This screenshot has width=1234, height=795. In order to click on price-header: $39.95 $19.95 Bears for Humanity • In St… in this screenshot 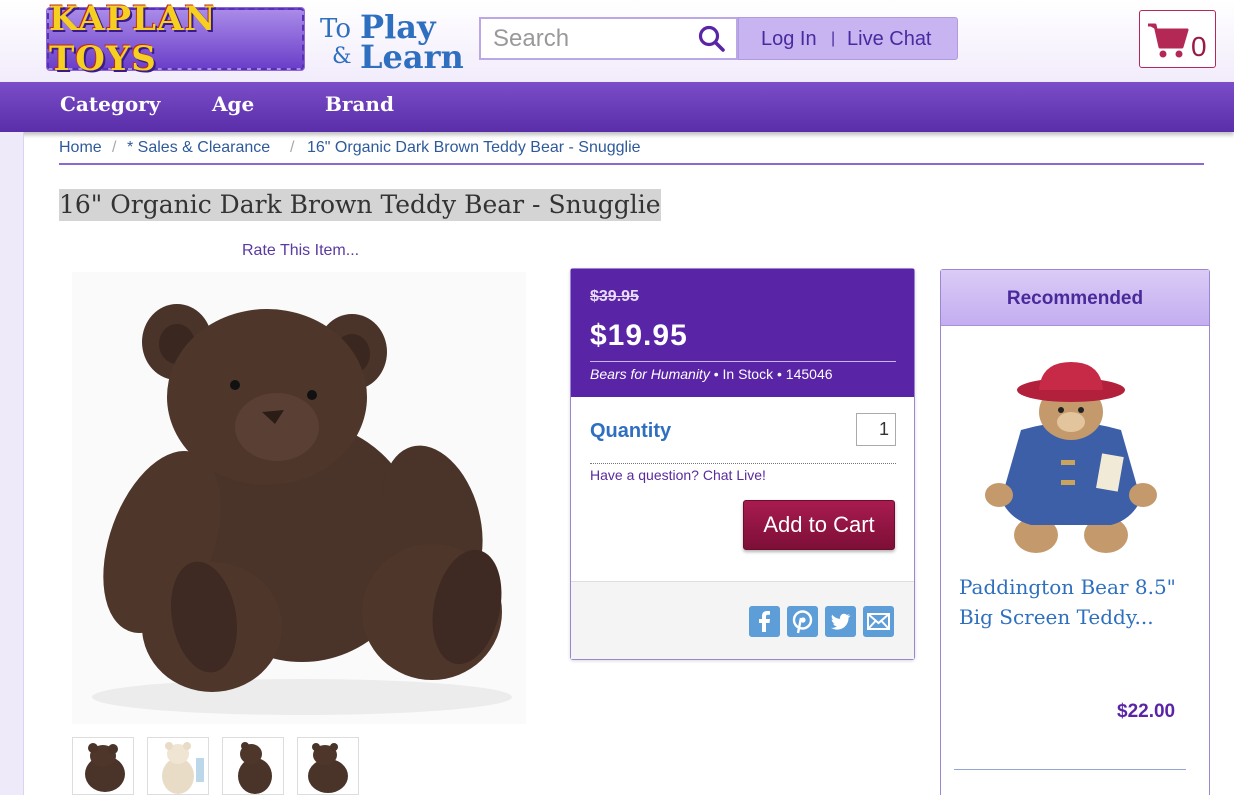, I will do `click(742, 333)`.